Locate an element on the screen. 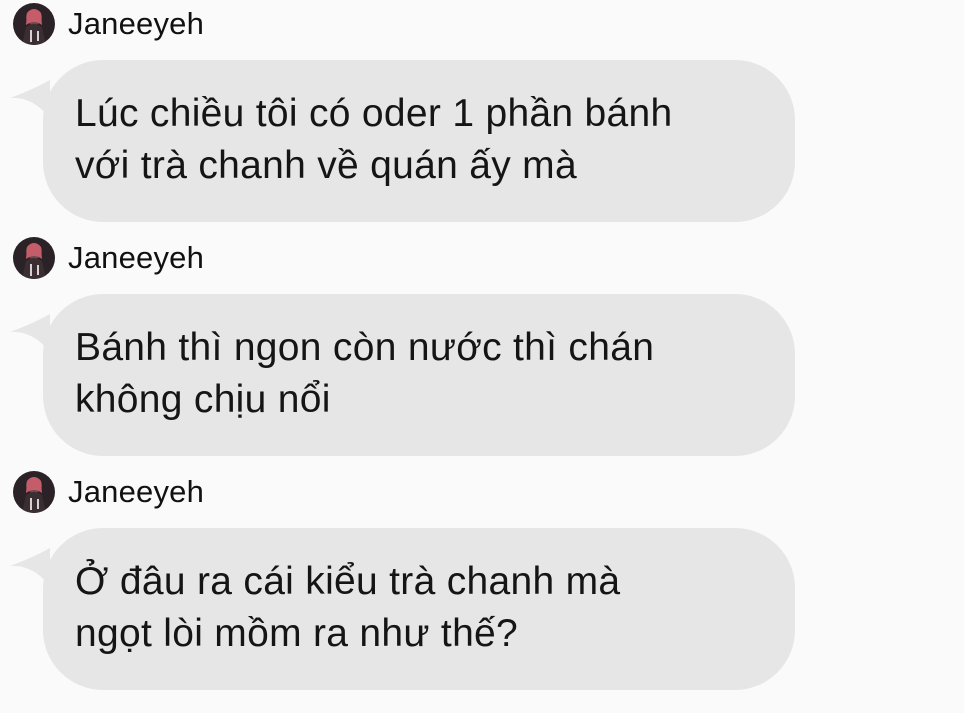 Image resolution: width=964 pixels, height=713 pixels. message-line: Ở đâu ra cái kiểu trà chanh mà is located at coordinates (348, 581).